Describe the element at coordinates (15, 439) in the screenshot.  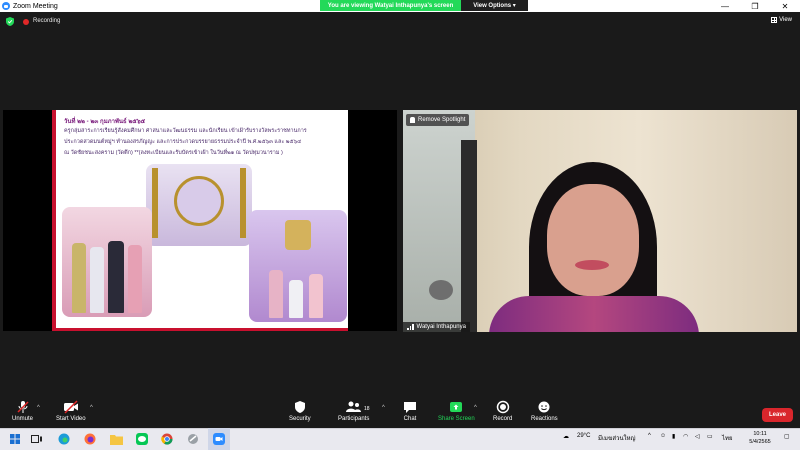
I see `windows-start-icon` at that location.